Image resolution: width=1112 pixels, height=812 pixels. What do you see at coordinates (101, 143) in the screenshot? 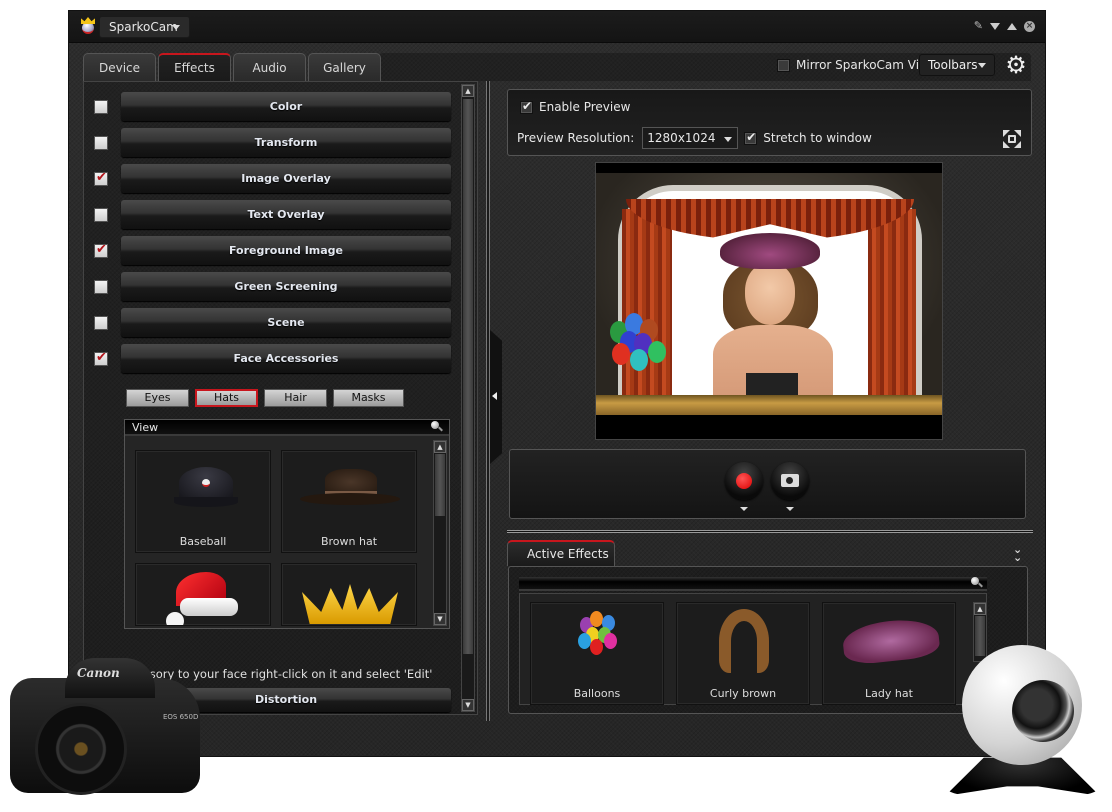
I see `effect-checkbox-transform` at bounding box center [101, 143].